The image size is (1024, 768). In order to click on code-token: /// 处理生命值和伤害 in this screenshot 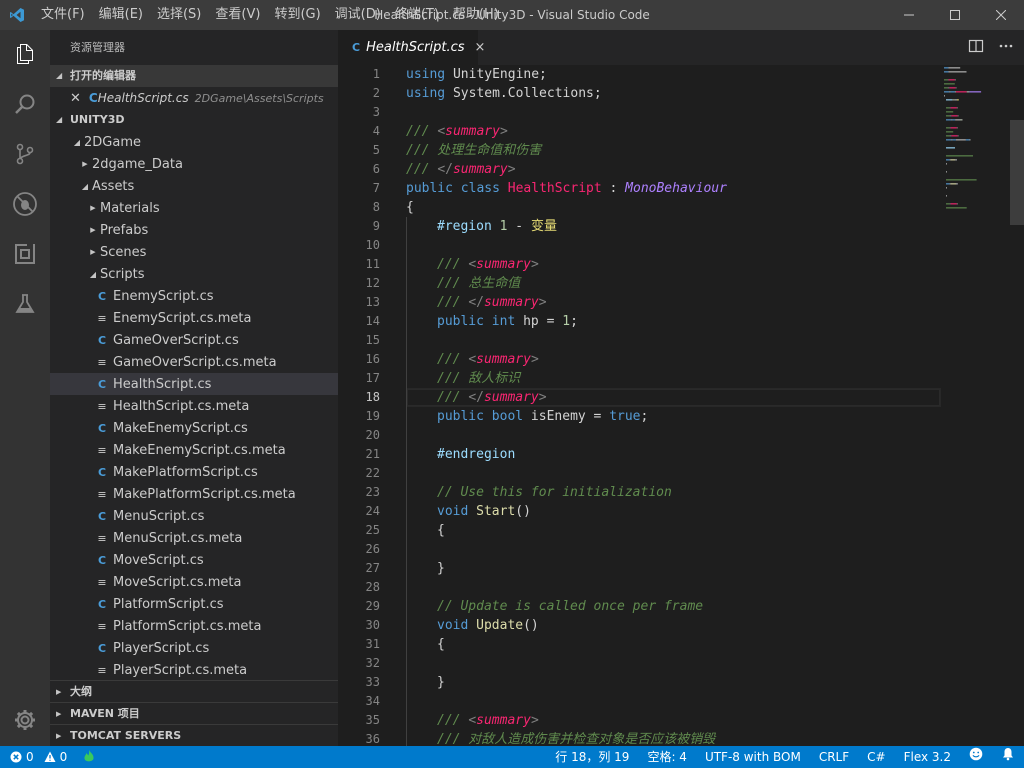, I will do `click(474, 150)`.